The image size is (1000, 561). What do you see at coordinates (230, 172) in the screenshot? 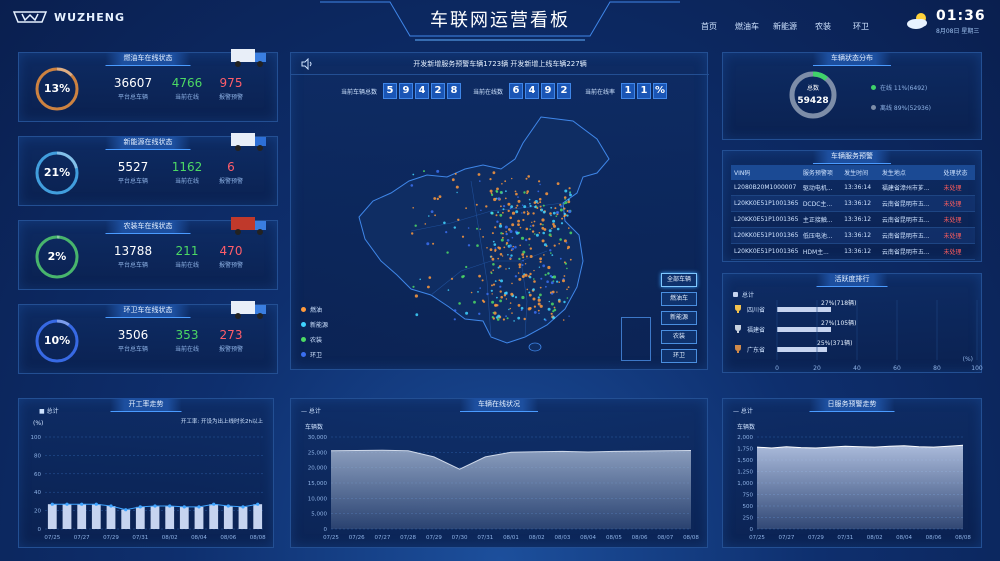
I see `stat-alarm: 6 报警预警` at bounding box center [230, 172].